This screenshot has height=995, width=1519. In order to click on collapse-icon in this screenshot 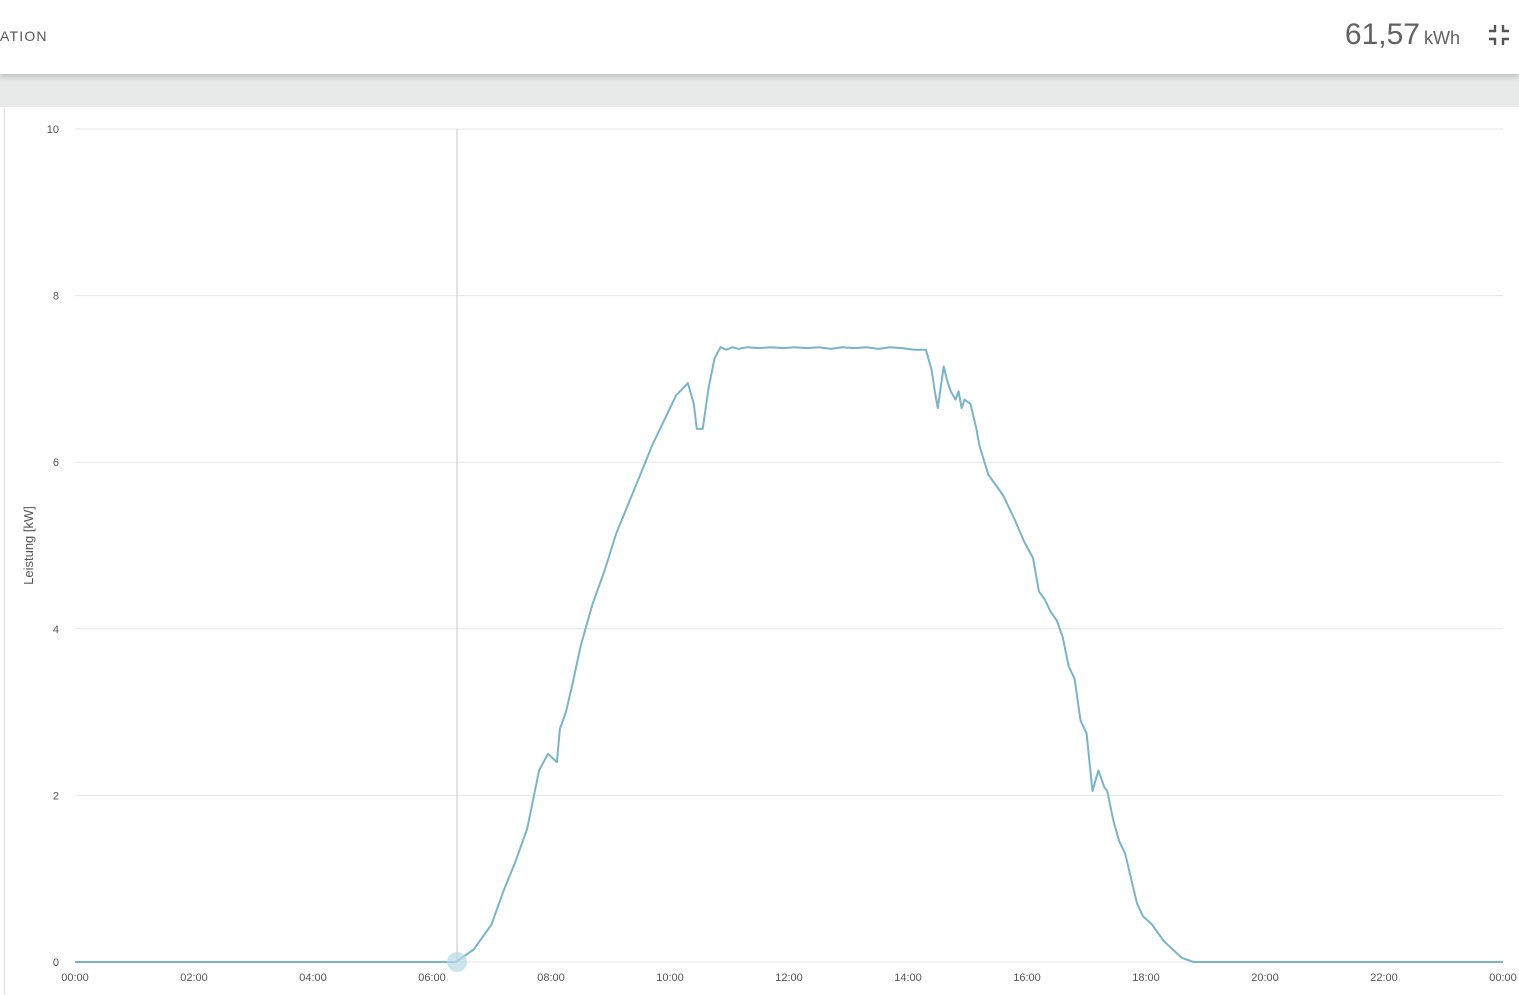, I will do `click(1499, 35)`.